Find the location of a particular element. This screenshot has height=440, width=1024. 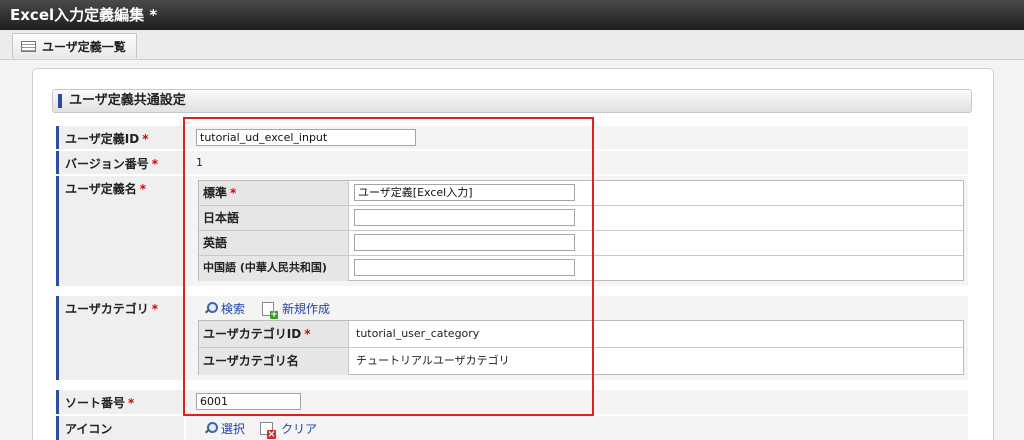

field-label: ソート番号 * is located at coordinates (120, 402).